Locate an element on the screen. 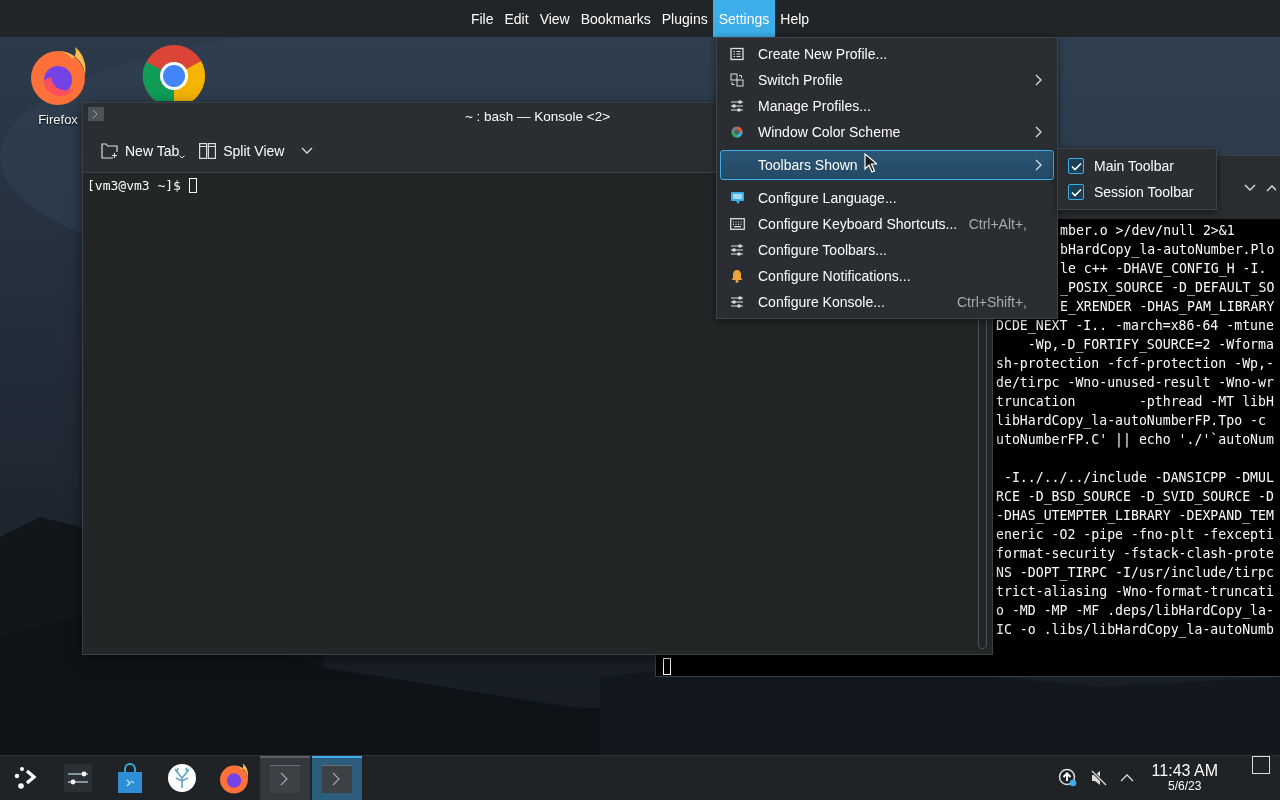 The width and height of the screenshot is (1280, 800). terminal-line: bHardCopy_la-autoNumber.Plo is located at coordinates (1167, 250).